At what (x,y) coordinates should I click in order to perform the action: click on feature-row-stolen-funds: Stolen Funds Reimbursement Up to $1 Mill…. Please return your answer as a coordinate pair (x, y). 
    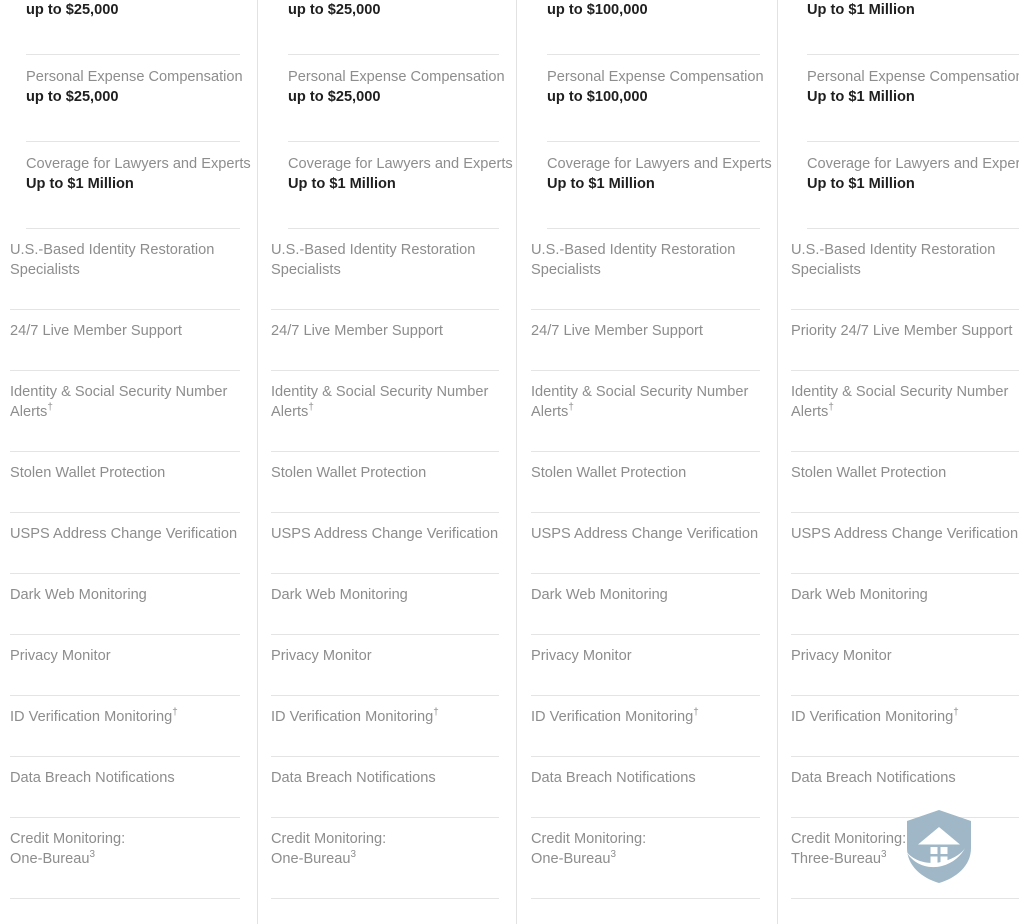
    Looking at the image, I should click on (898, 27).